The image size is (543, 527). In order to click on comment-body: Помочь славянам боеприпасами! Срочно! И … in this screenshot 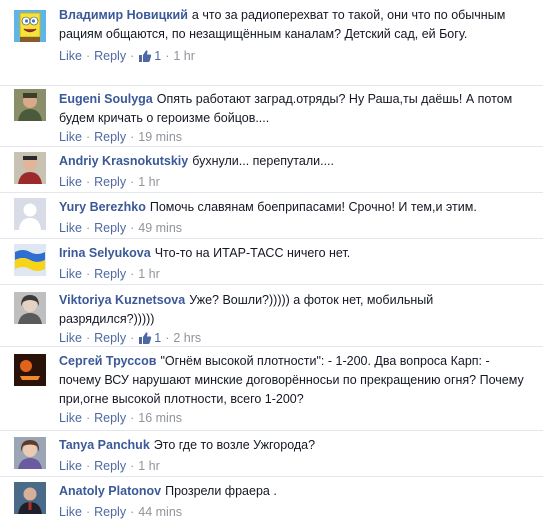, I will do `click(313, 207)`.